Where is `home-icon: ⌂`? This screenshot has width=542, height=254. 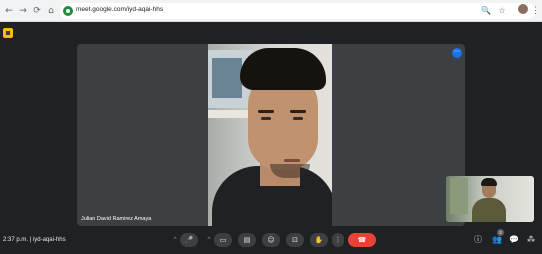 home-icon: ⌂ is located at coordinates (51, 11).